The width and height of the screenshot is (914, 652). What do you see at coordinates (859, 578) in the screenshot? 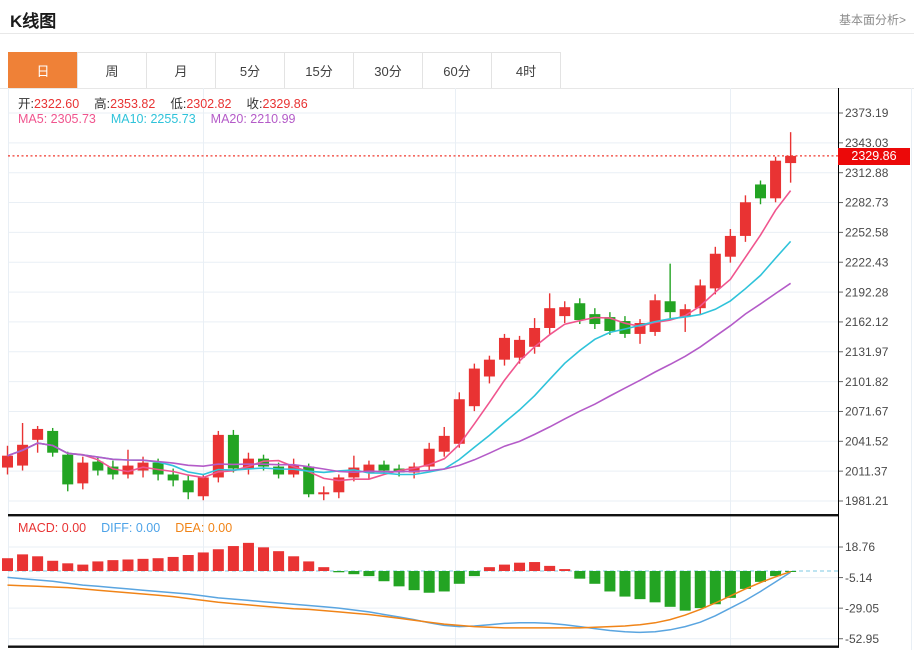
I see `svg-text: -5.14` at bounding box center [859, 578].